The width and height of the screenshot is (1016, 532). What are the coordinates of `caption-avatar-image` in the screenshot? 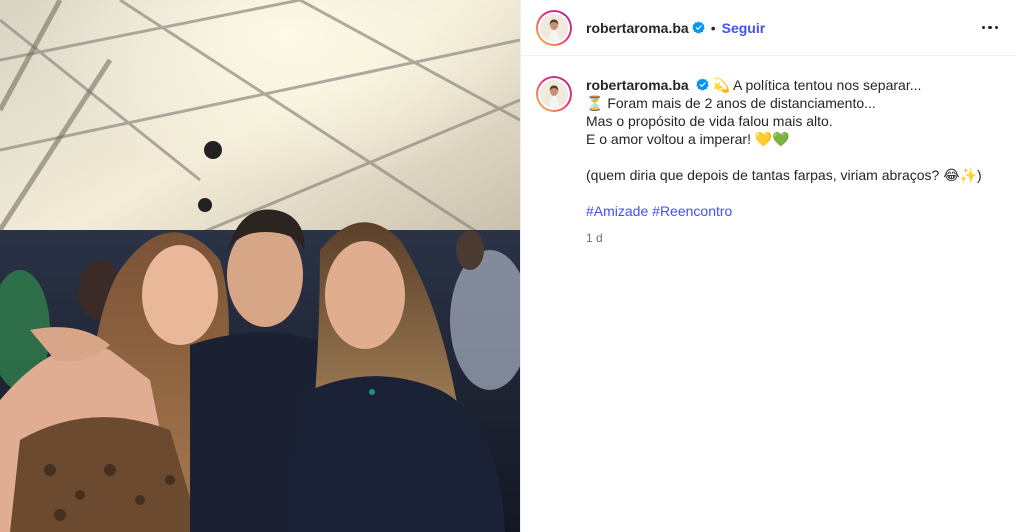 It's located at (554, 94).